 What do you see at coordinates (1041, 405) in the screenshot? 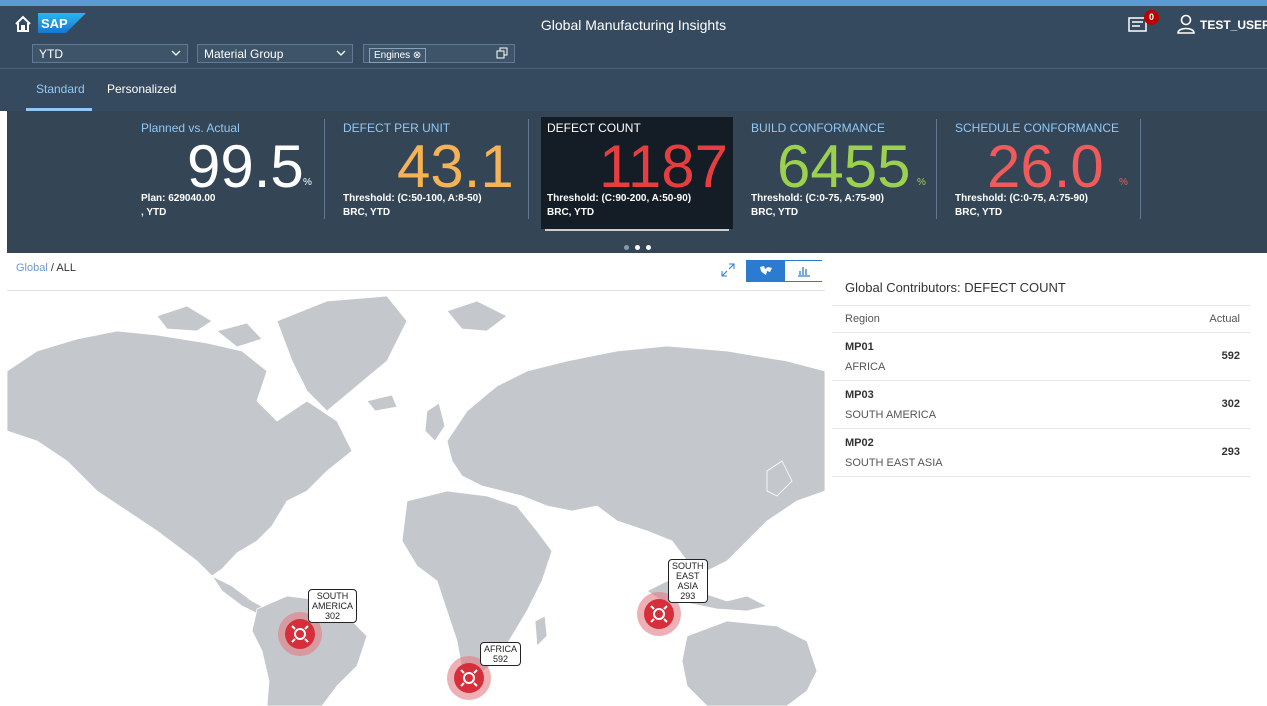
I see `table-row: MP03 SOUTH AMERICA 302` at bounding box center [1041, 405].